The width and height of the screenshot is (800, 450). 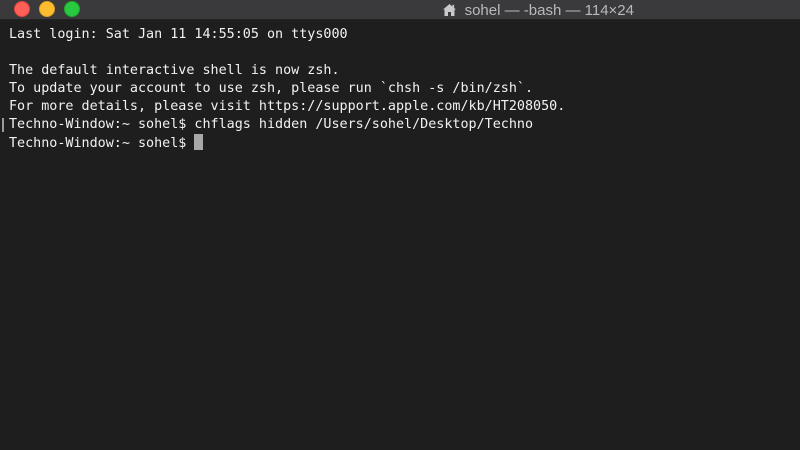 I want to click on window-title: sohel — -bash — 114×24, so click(x=549, y=10).